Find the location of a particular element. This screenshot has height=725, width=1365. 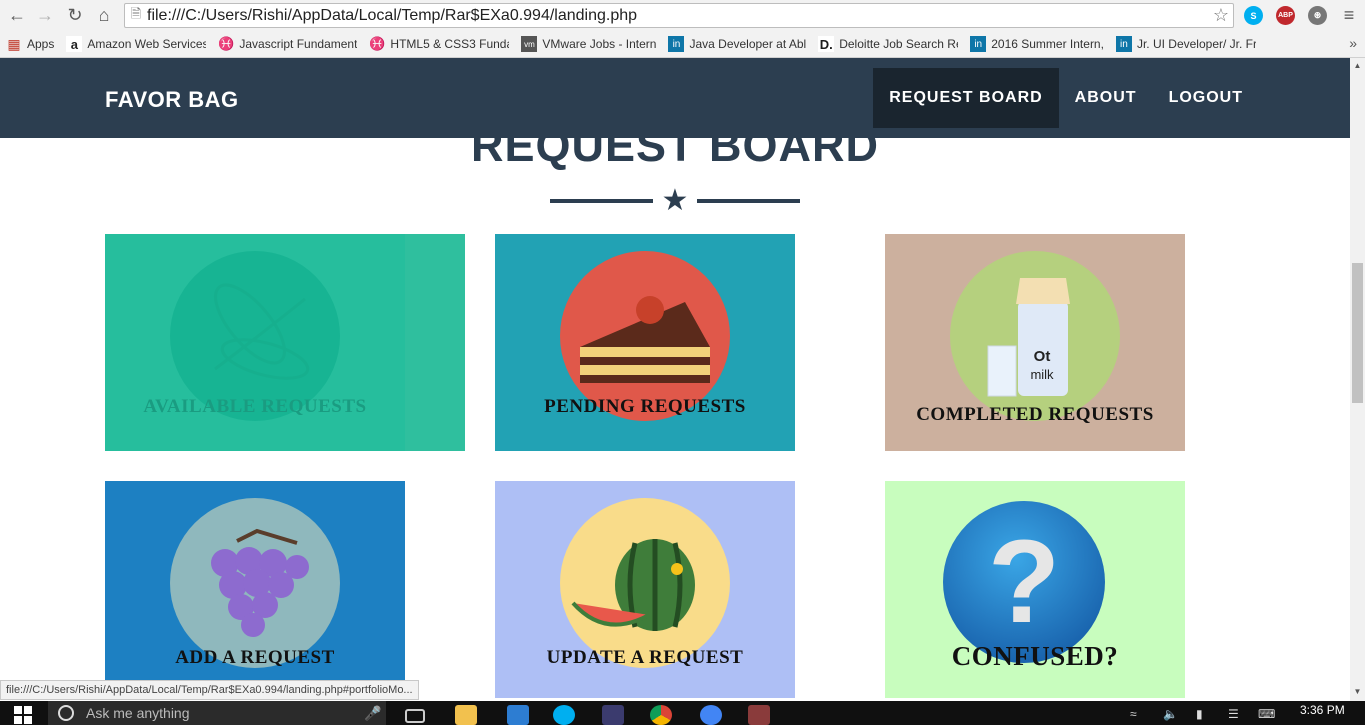

store-icon is located at coordinates (518, 715).